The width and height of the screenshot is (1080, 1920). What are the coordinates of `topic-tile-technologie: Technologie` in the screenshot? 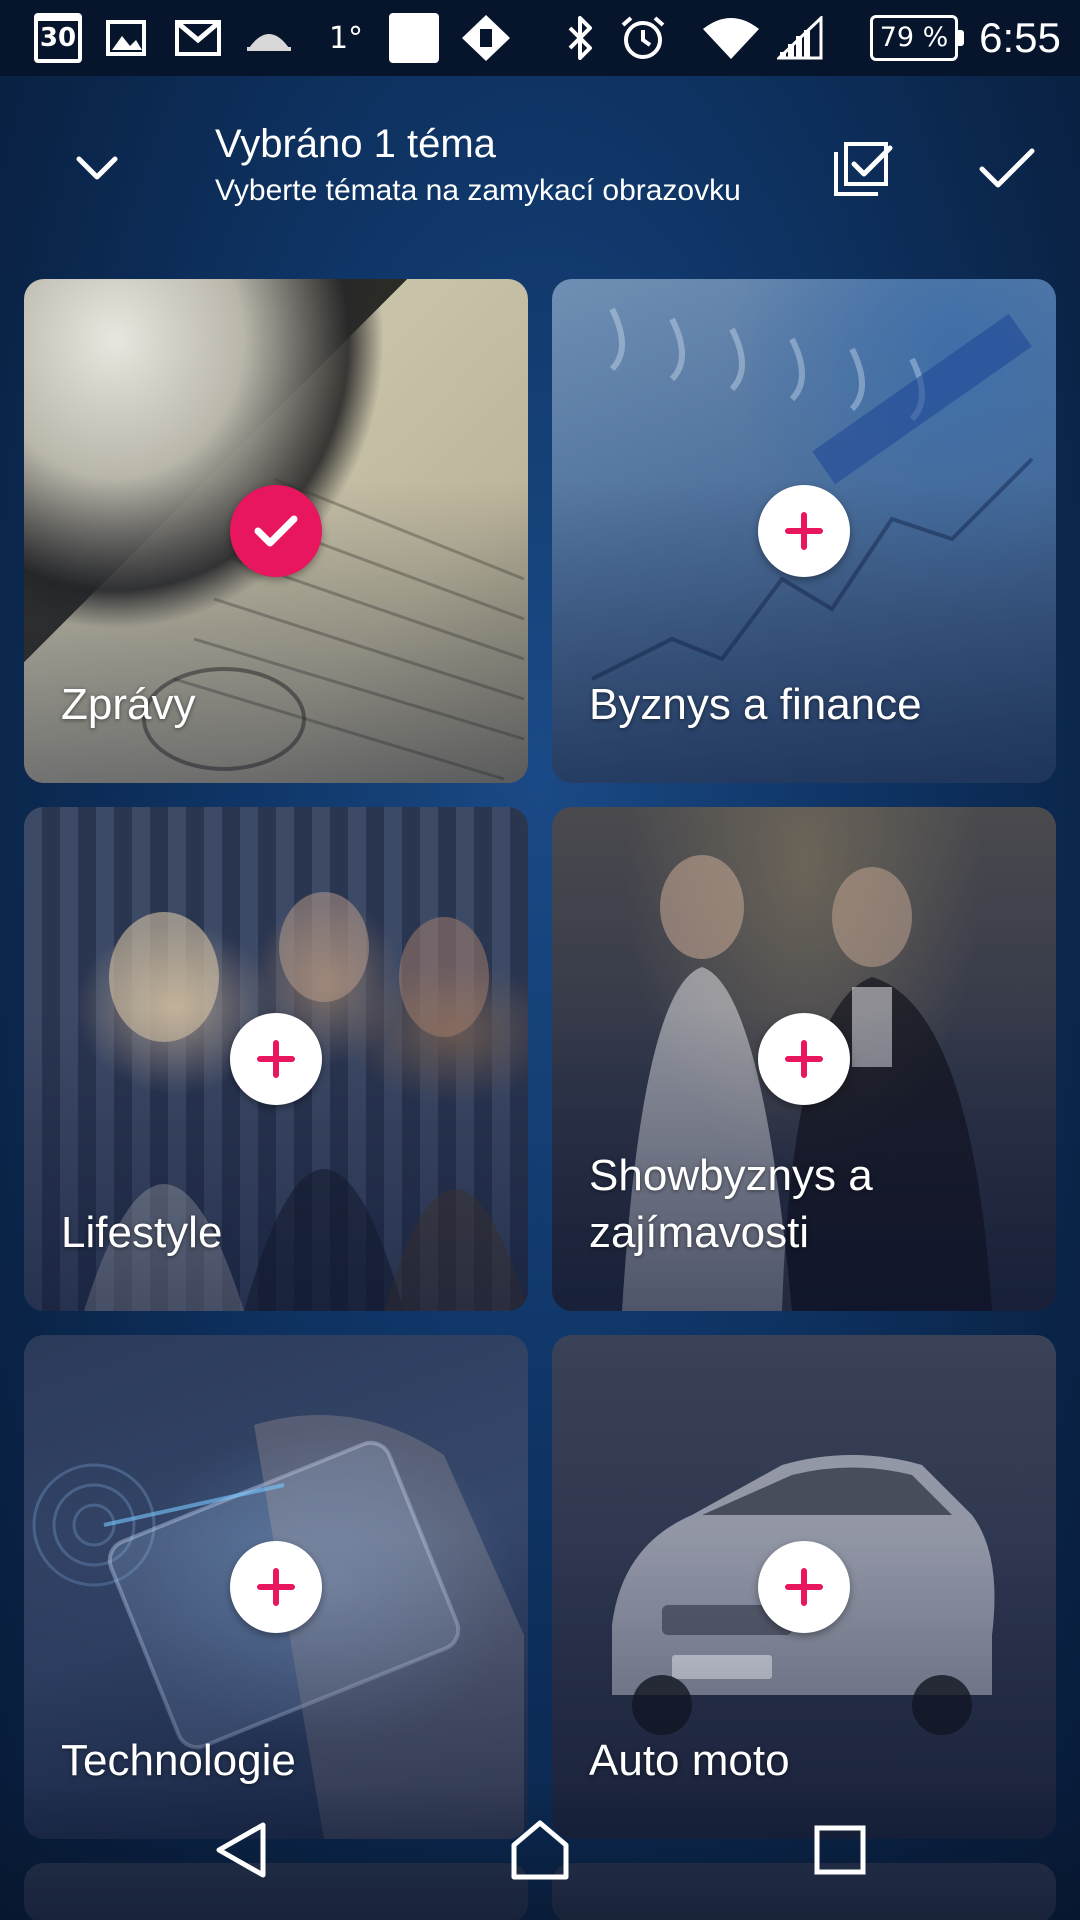 It's located at (276, 1587).